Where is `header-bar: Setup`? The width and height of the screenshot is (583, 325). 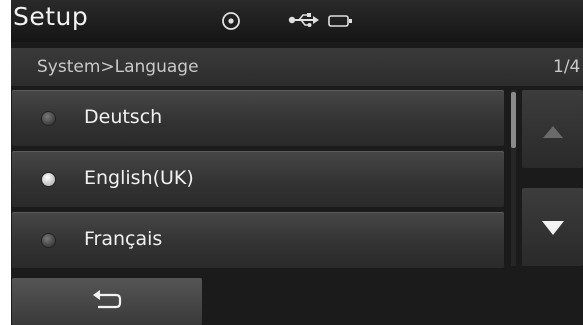 header-bar: Setup is located at coordinates (297, 21).